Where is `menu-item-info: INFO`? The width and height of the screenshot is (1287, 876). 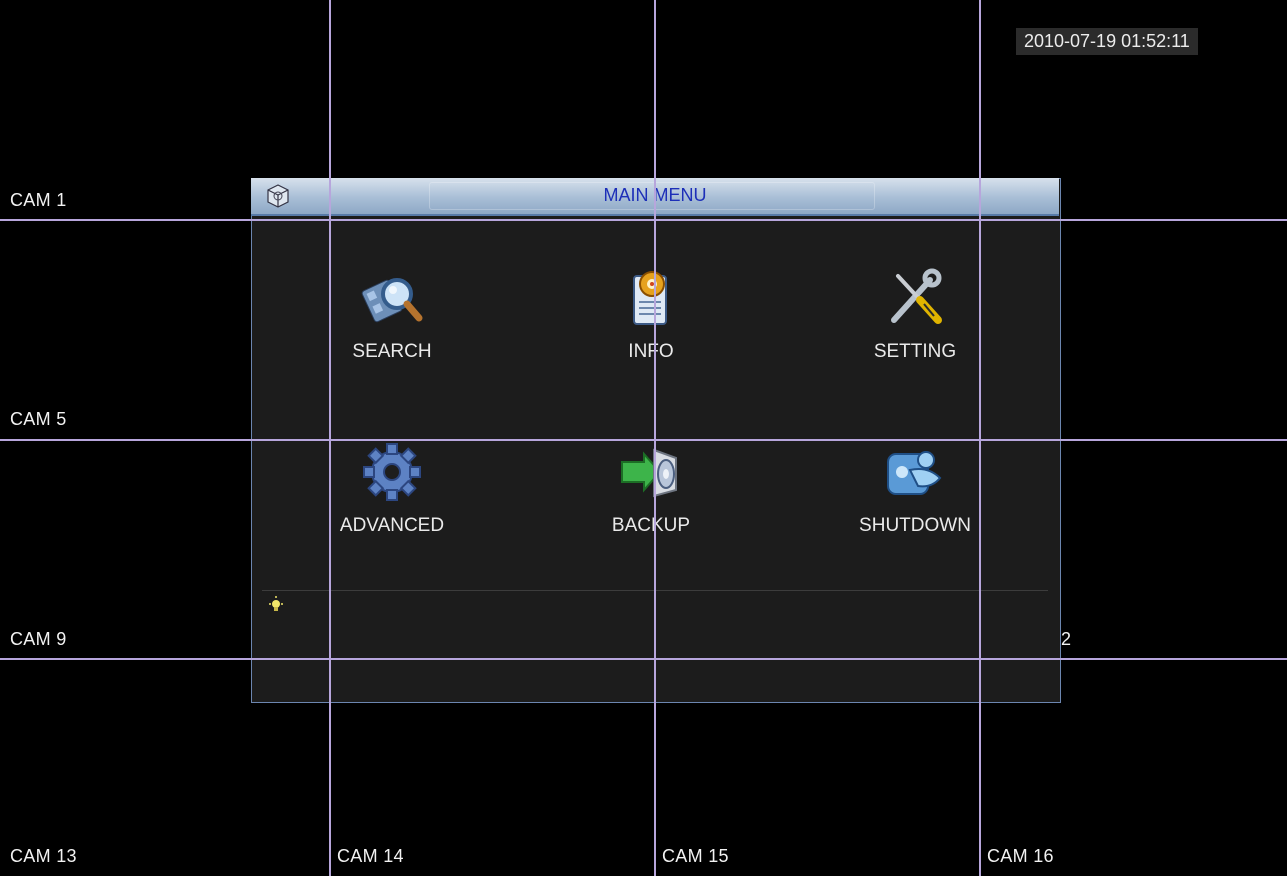
menu-item-info: INFO is located at coordinates (651, 314).